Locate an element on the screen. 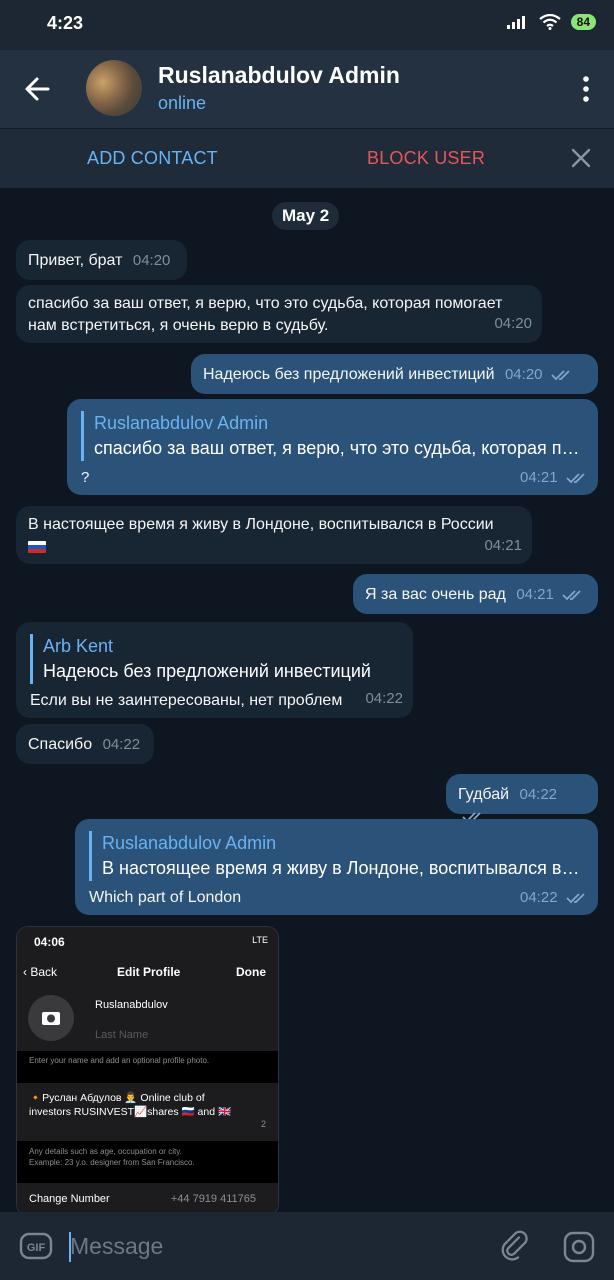 The height and width of the screenshot is (1280, 614). reply-author: Arb Kent is located at coordinates (78, 646).